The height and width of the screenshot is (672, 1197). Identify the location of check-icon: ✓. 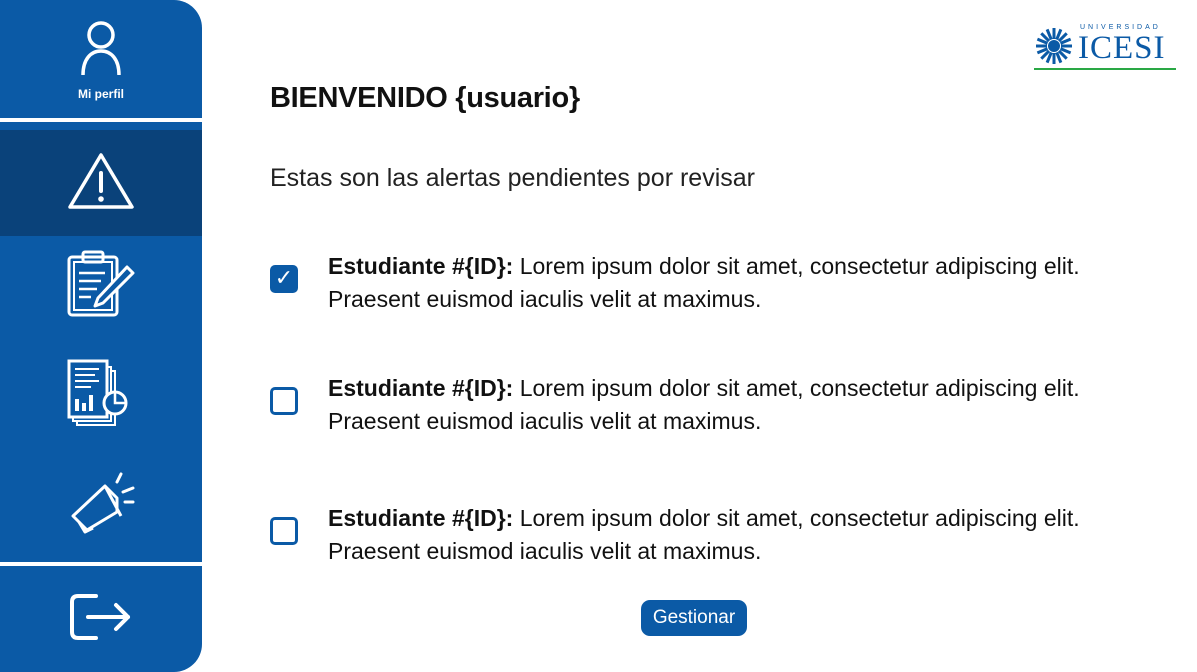
(284, 278).